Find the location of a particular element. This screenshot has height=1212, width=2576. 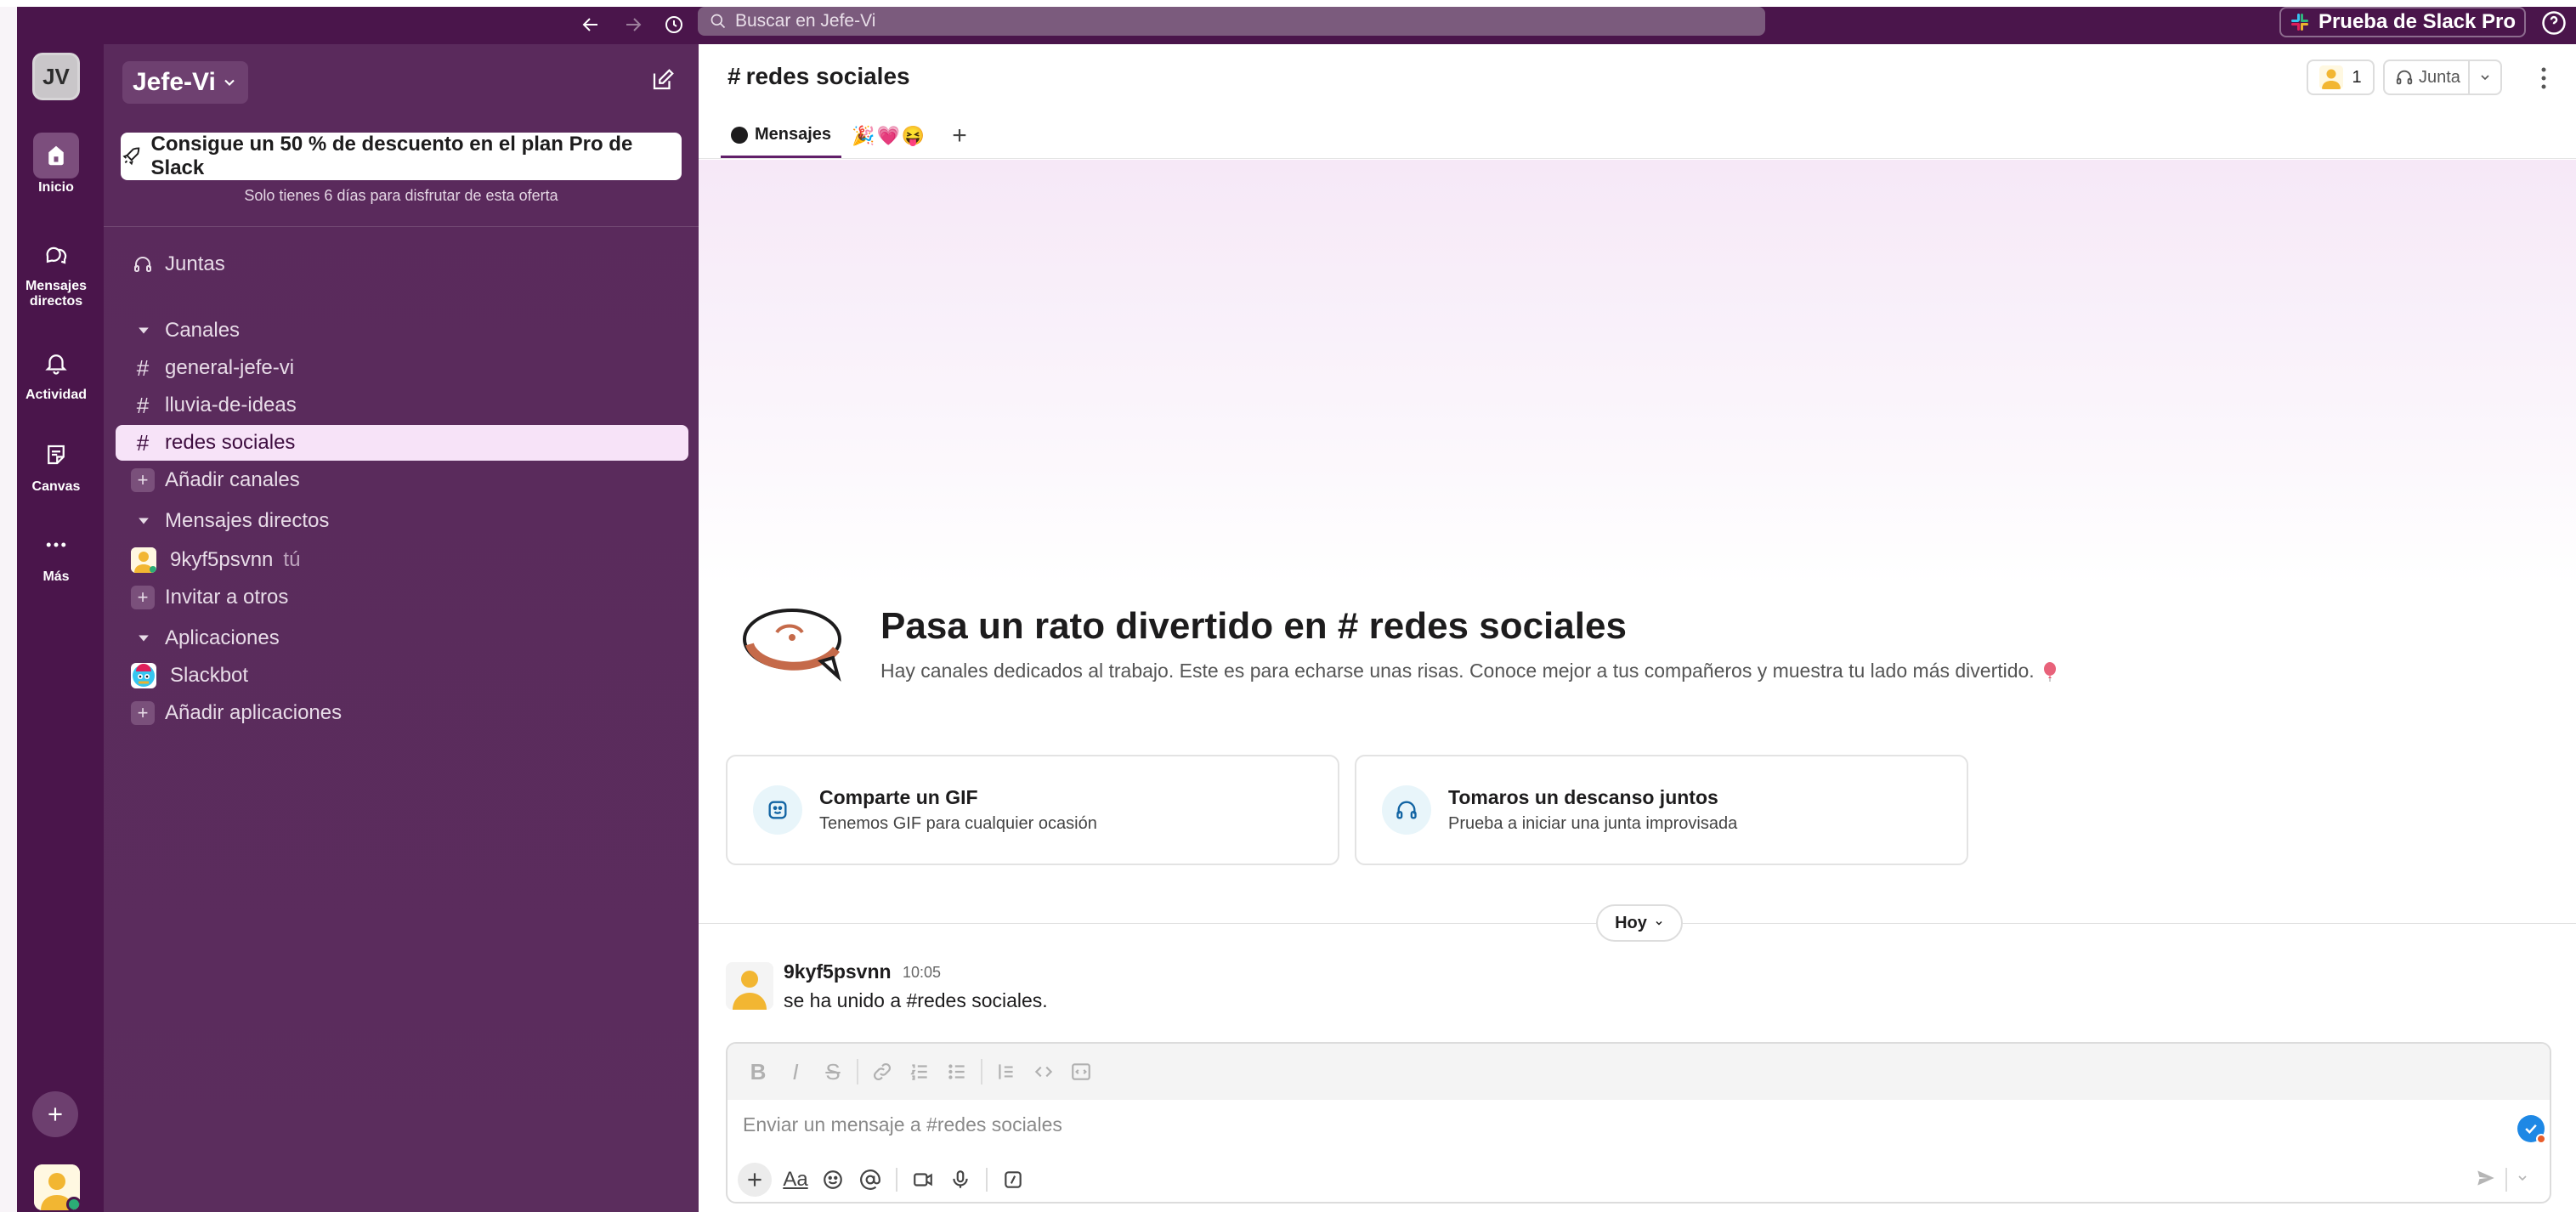

italic-button: I is located at coordinates (795, 1071).